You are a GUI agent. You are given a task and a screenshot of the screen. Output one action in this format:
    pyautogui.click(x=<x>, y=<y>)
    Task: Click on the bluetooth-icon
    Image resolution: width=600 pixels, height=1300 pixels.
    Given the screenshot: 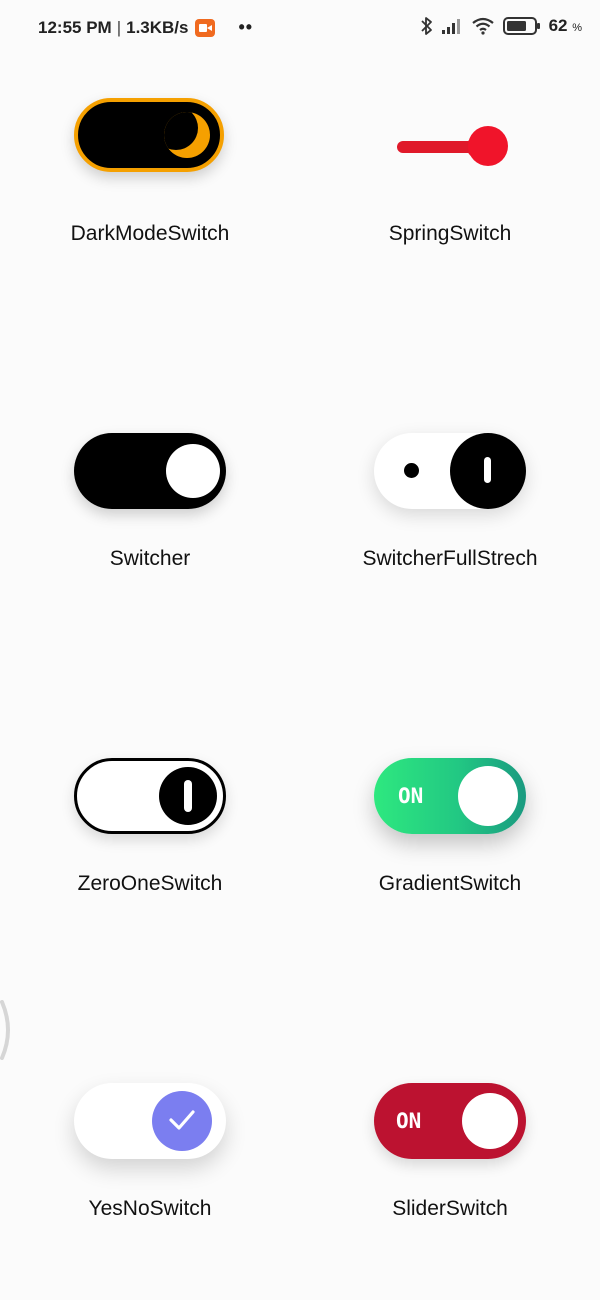 What is the action you would take?
    pyautogui.click(x=426, y=26)
    